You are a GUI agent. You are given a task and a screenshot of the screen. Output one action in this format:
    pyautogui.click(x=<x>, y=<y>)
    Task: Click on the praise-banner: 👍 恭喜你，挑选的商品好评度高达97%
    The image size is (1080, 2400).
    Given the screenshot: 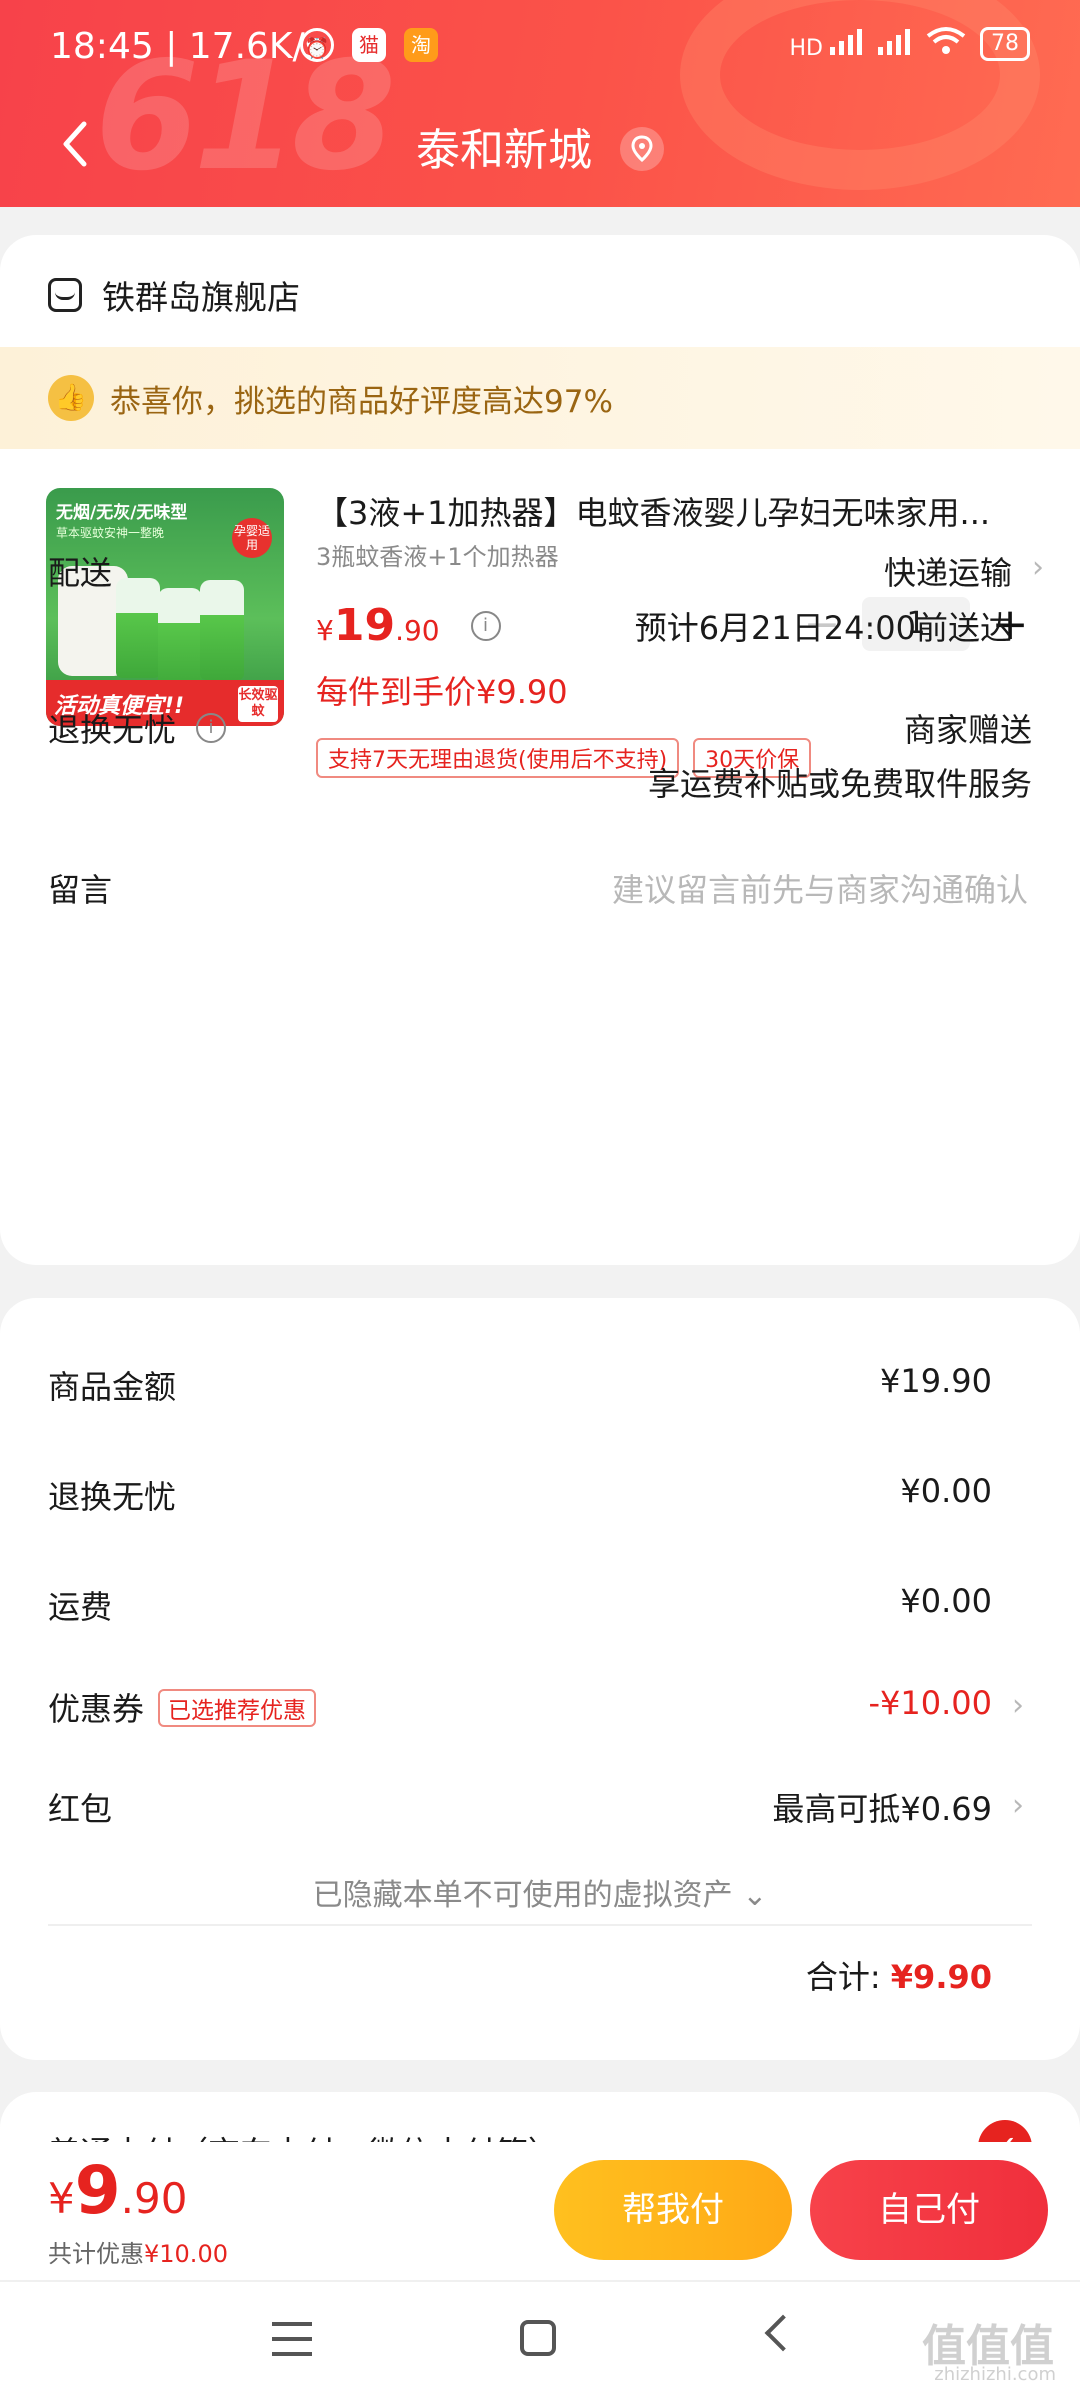 What is the action you would take?
    pyautogui.click(x=540, y=398)
    